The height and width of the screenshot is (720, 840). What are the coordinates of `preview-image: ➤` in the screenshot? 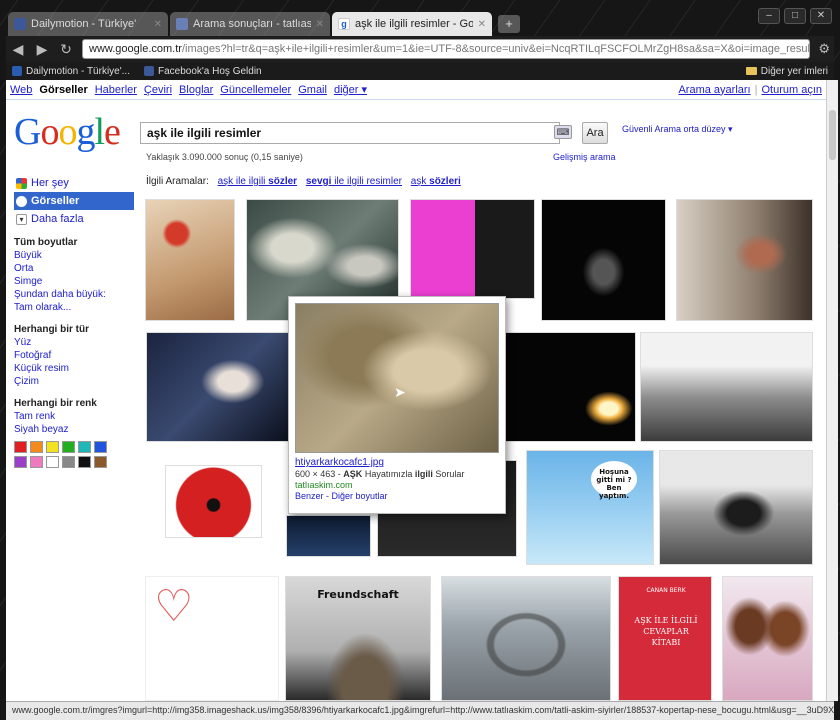 It's located at (397, 378).